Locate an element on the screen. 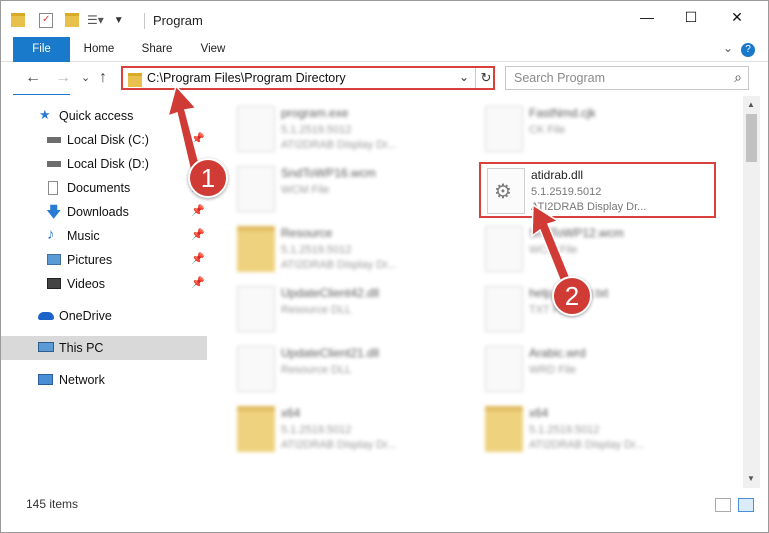 The image size is (769, 533). step-2-badge: 2 is located at coordinates (572, 296).